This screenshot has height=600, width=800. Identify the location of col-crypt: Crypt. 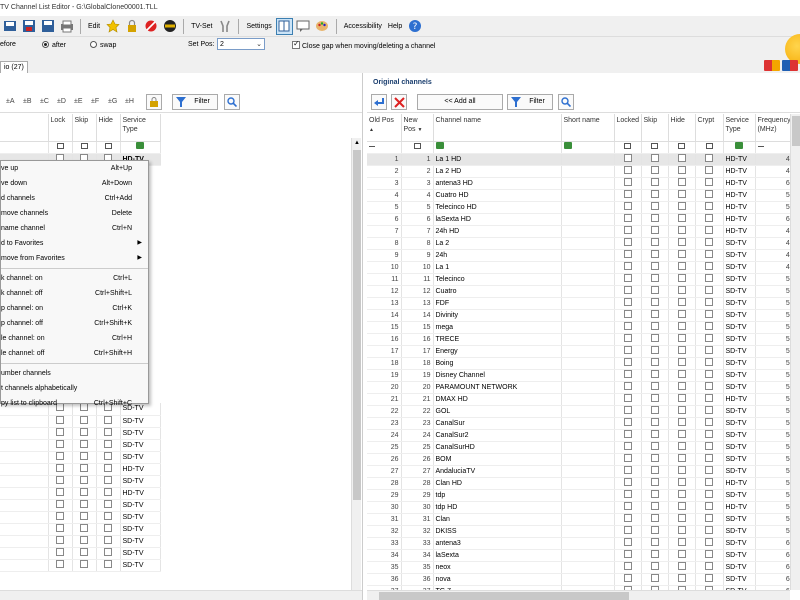
(709, 128).